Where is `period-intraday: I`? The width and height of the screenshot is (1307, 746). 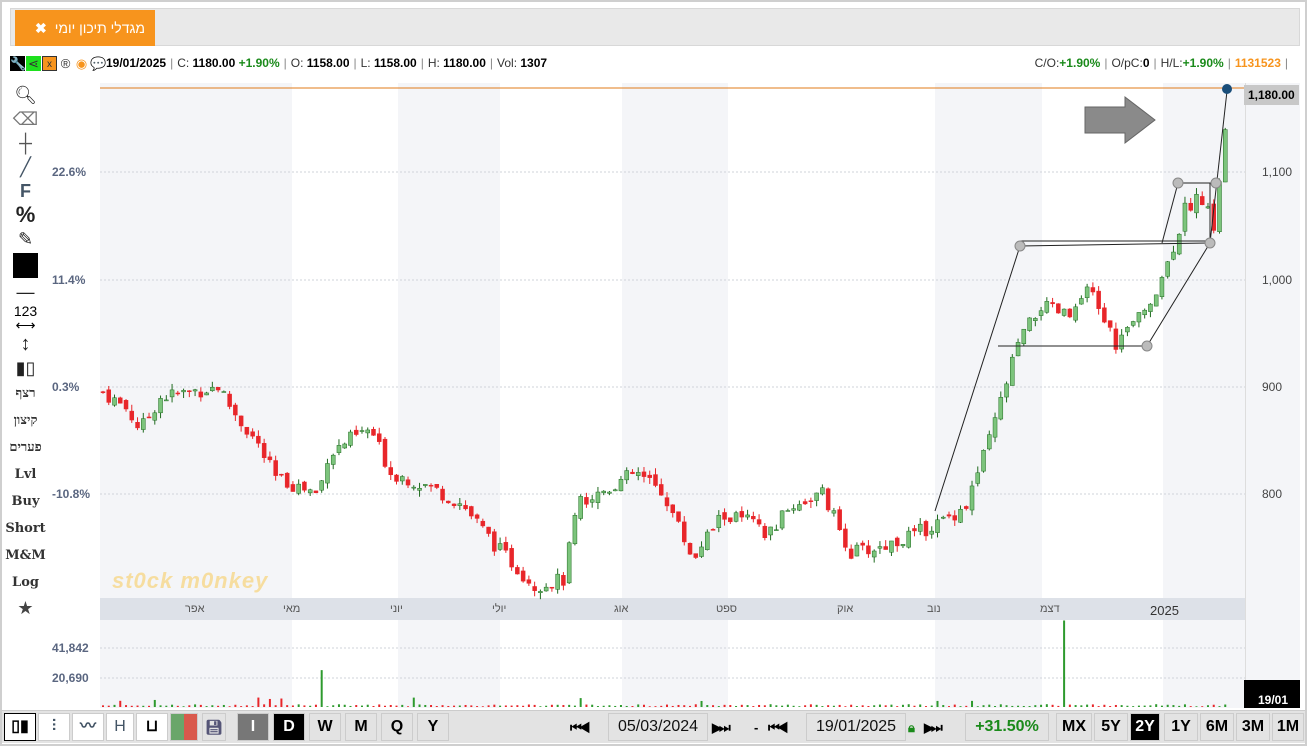
period-intraday: I is located at coordinates (253, 727).